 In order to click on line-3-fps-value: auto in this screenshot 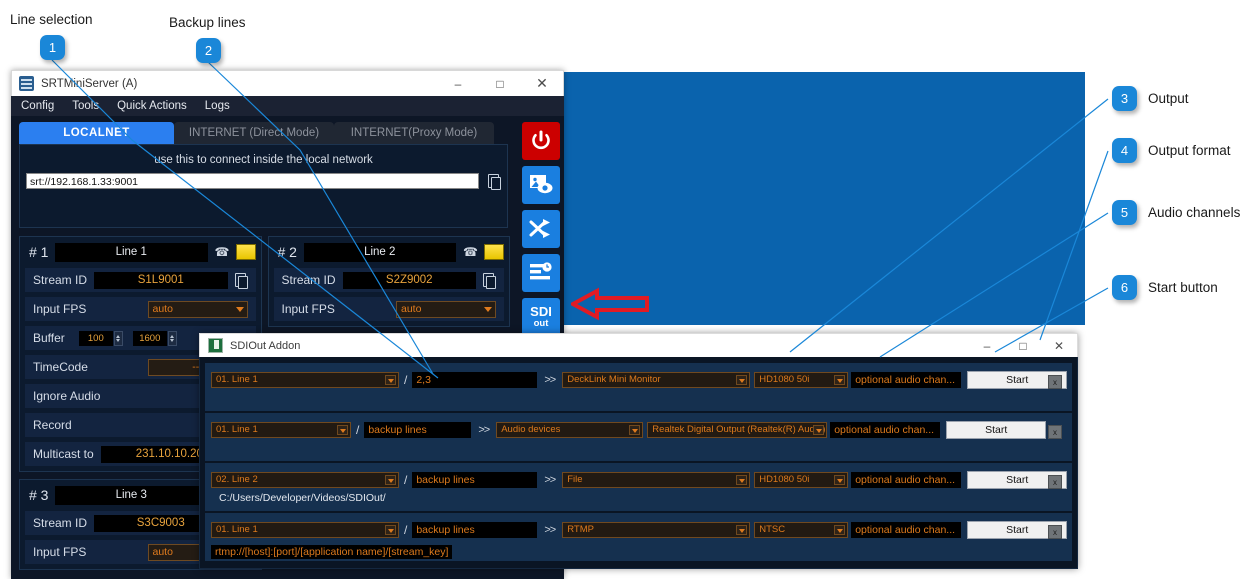, I will do `click(162, 551)`.